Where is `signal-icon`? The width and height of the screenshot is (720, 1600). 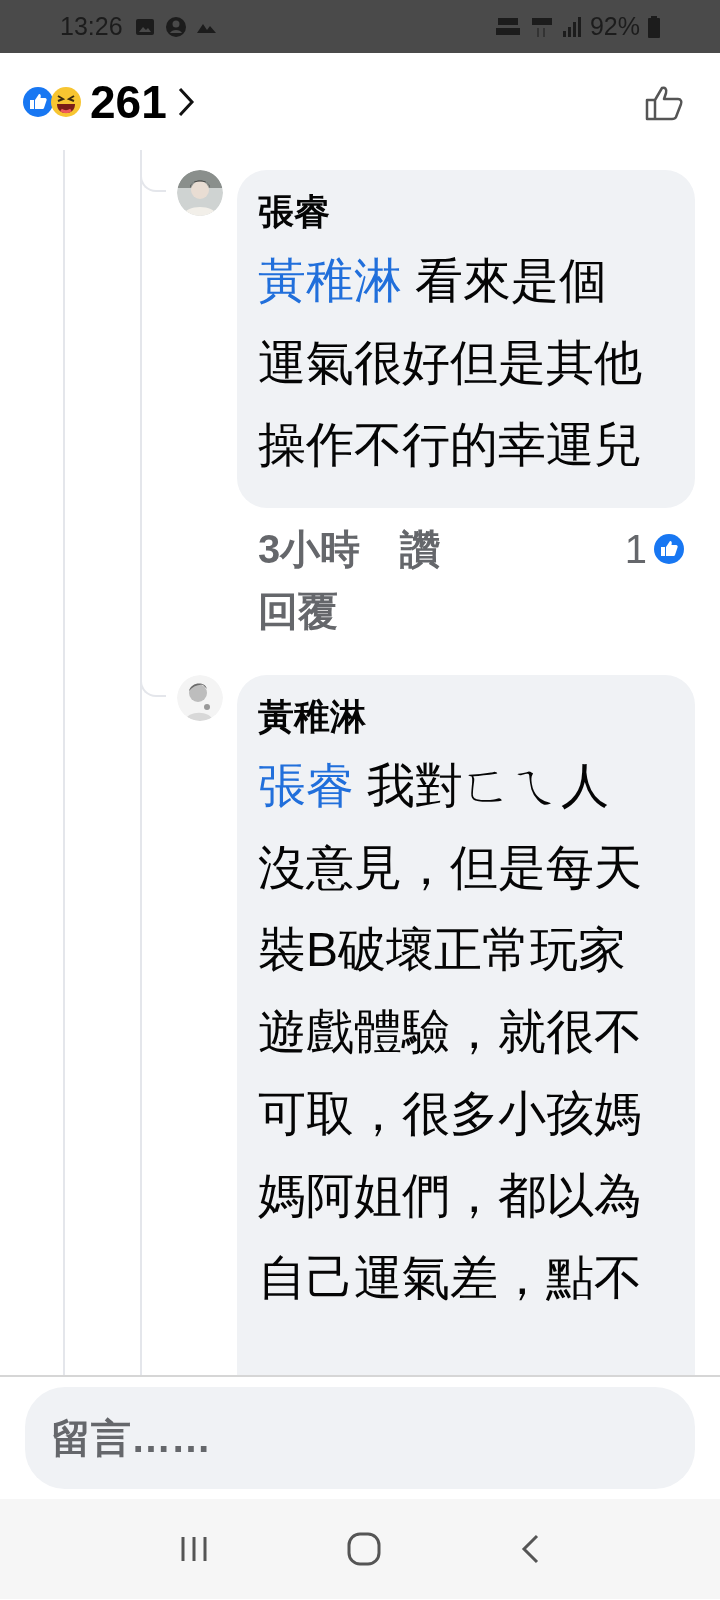
signal-icon is located at coordinates (571, 26).